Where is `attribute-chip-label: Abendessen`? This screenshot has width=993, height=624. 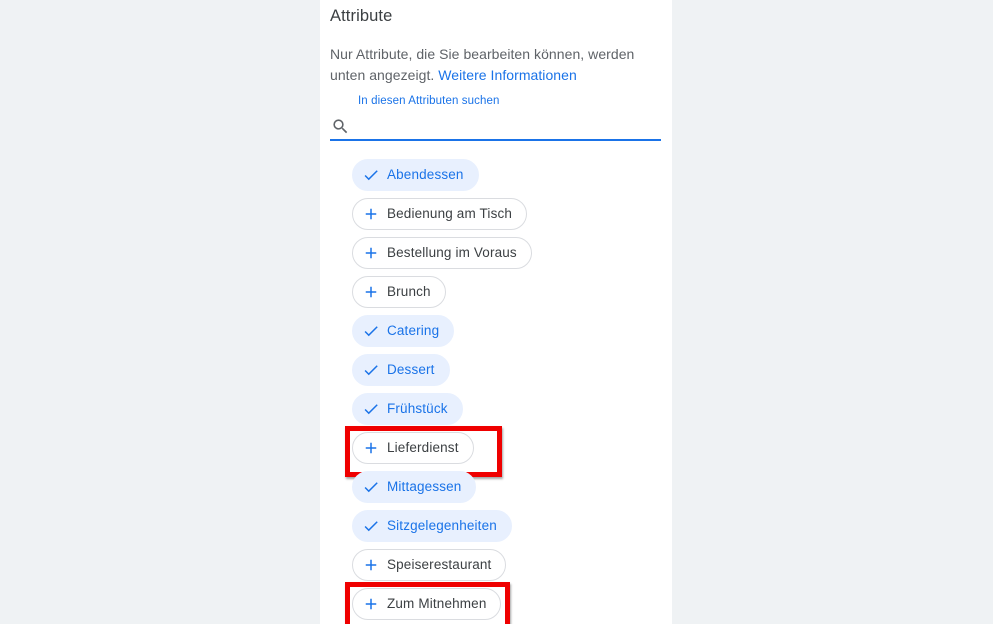 attribute-chip-label: Abendessen is located at coordinates (425, 174).